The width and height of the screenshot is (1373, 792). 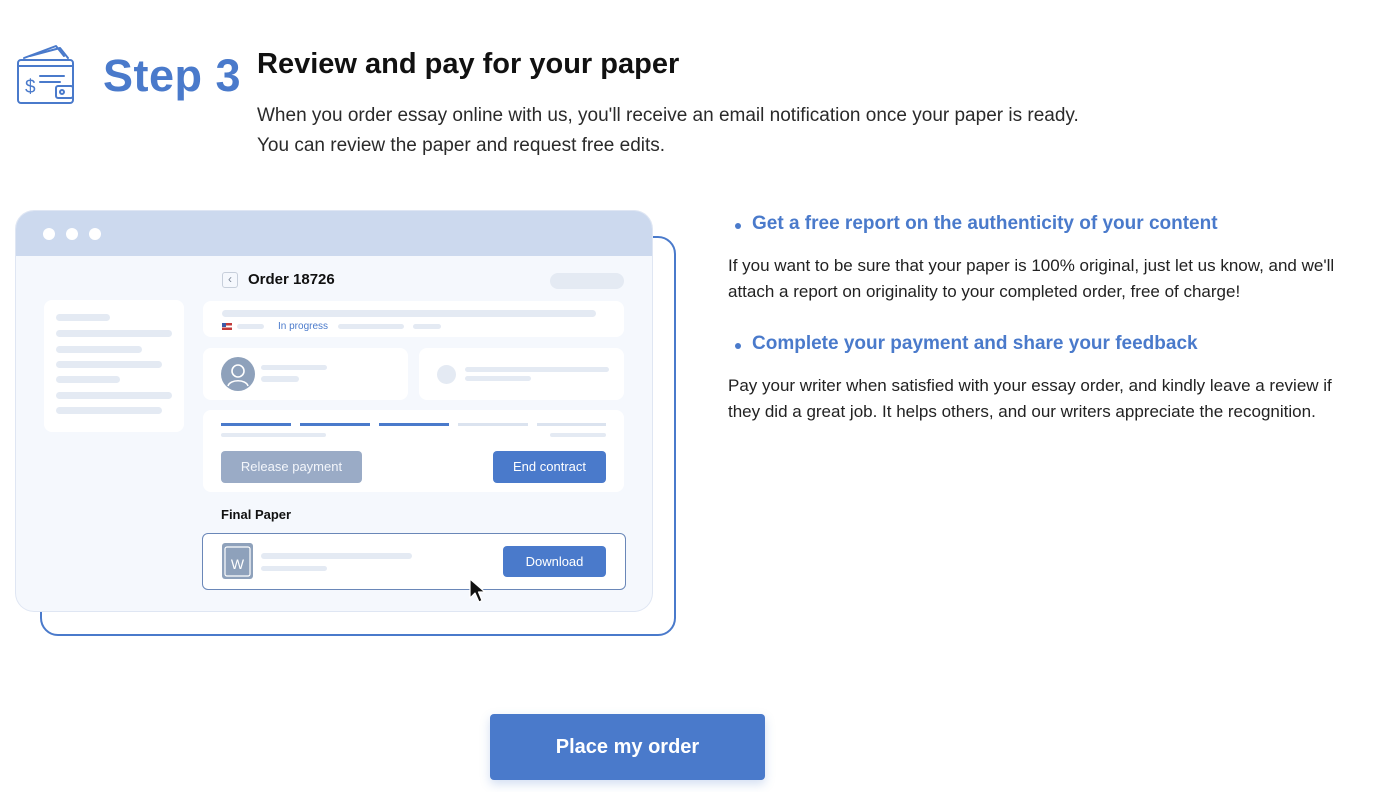 I want to click on wallet-icon: $, so click(x=46, y=75).